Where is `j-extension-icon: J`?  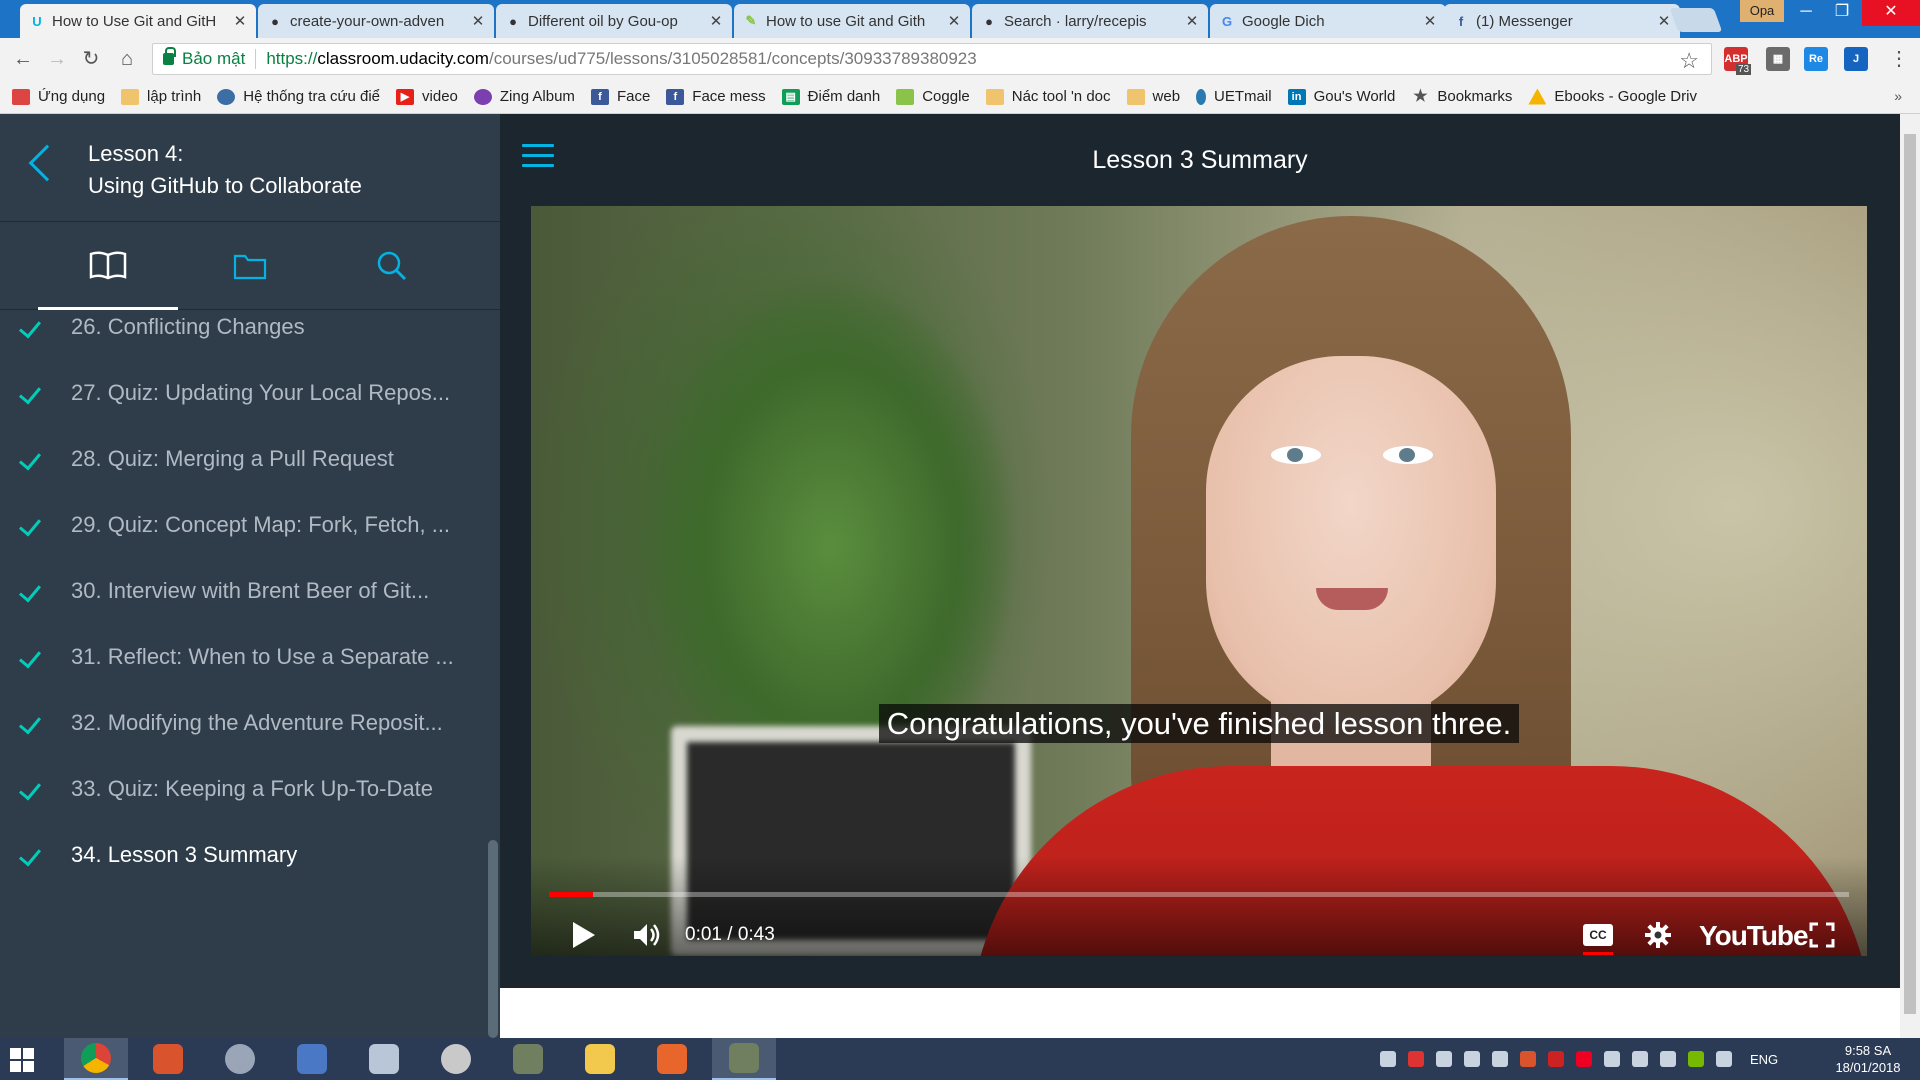
j-extension-icon: J is located at coordinates (1856, 59).